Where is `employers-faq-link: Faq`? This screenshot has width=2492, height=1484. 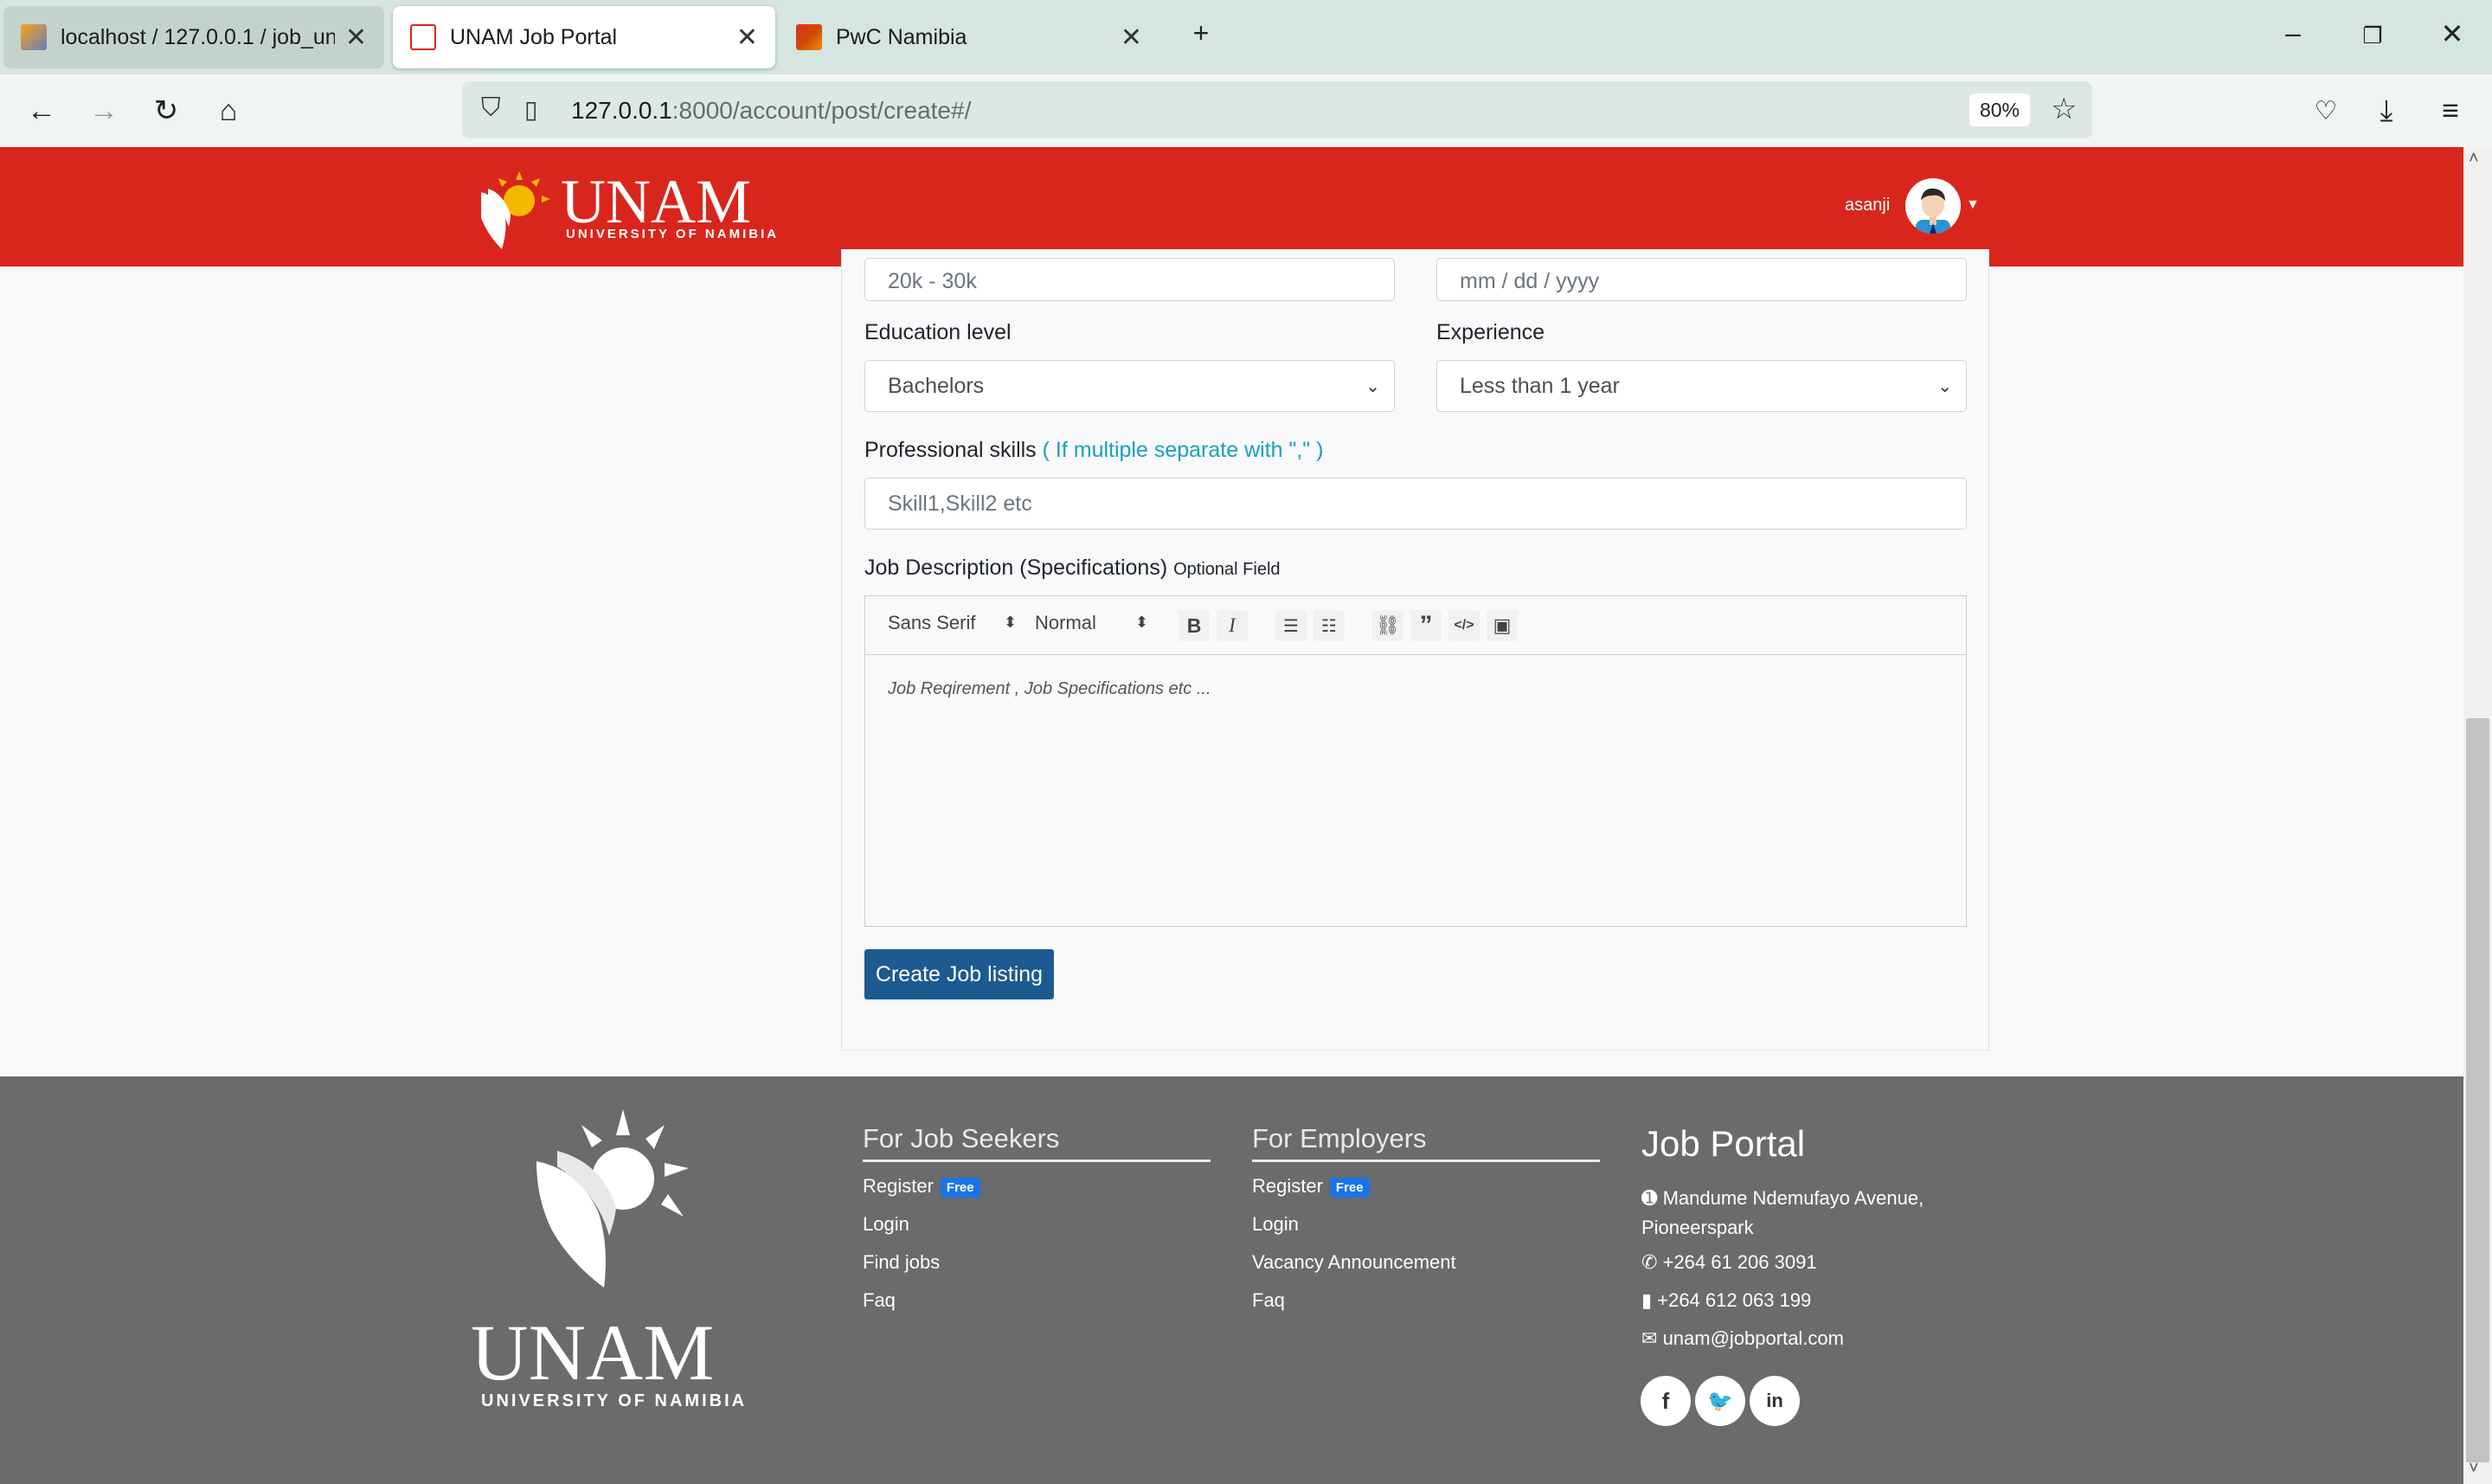 employers-faq-link: Faq is located at coordinates (1269, 1300).